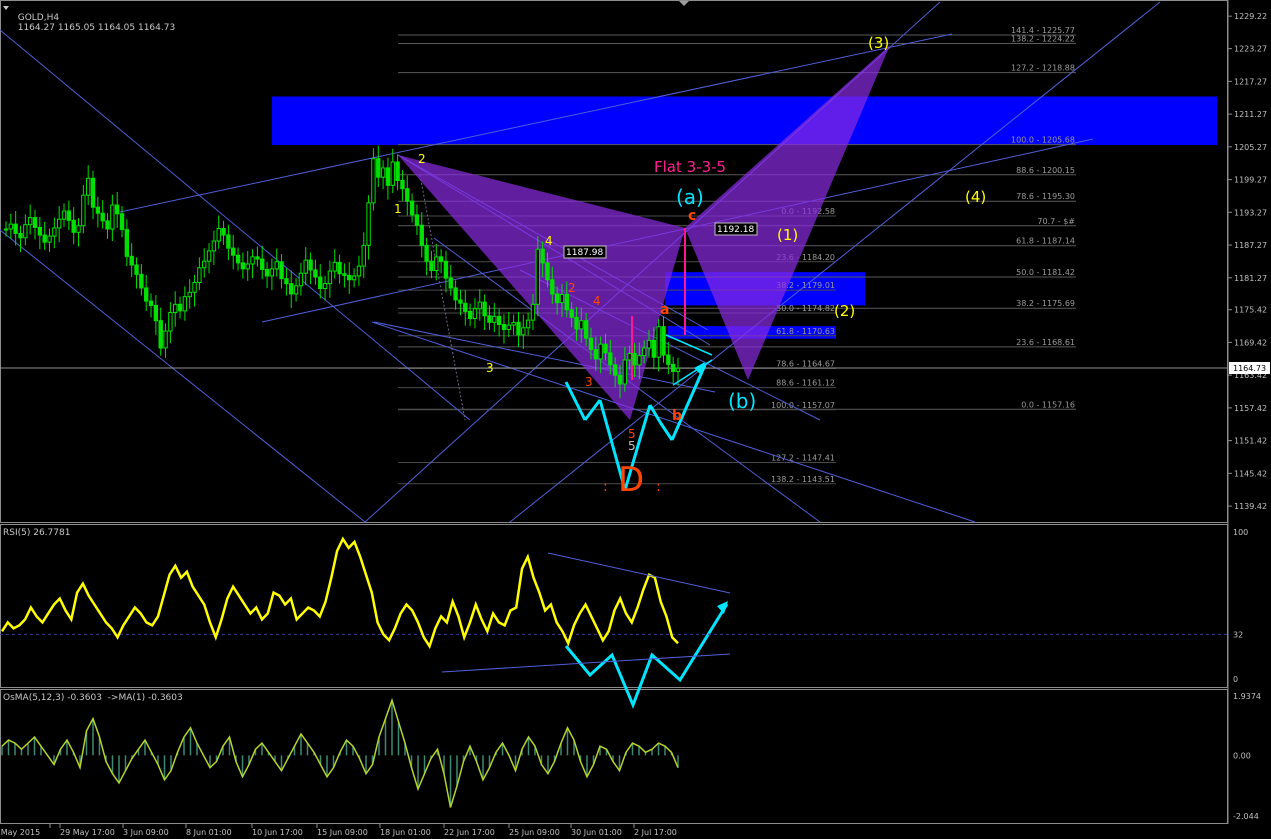 The image size is (1271, 839). What do you see at coordinates (597, 301) in the screenshot?
I see `minor-wave-label: 4` at bounding box center [597, 301].